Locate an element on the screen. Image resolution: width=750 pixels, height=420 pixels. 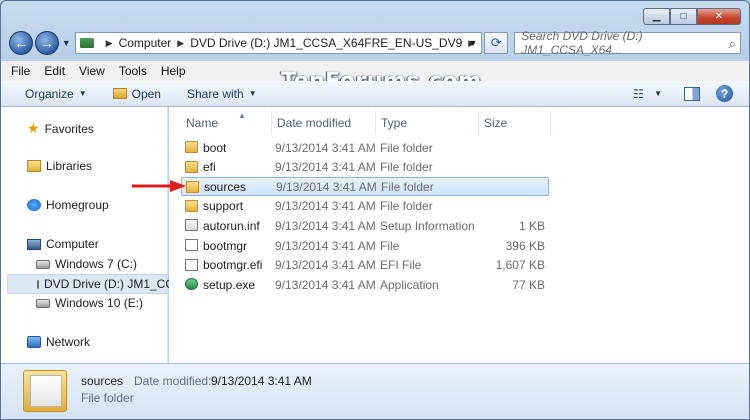
forward-button: → is located at coordinates (46, 43).